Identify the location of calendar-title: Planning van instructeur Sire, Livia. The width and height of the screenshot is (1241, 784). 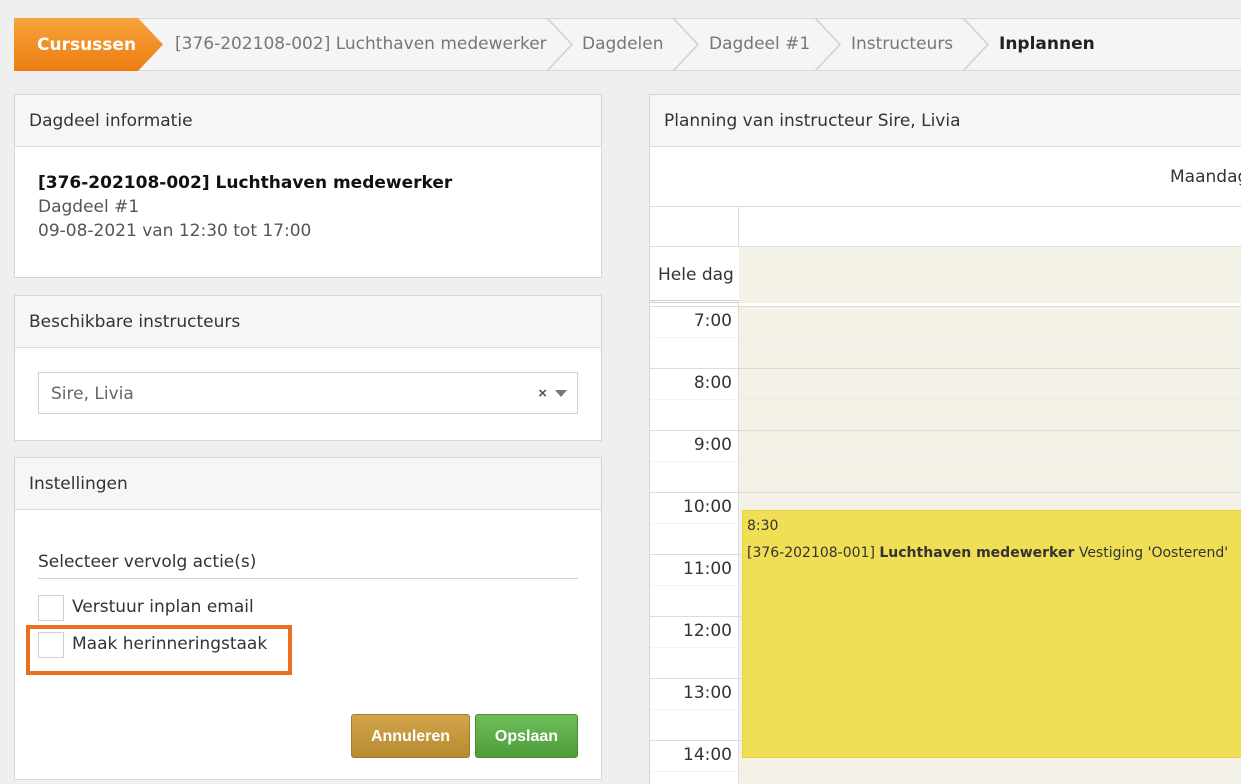
(945, 121).